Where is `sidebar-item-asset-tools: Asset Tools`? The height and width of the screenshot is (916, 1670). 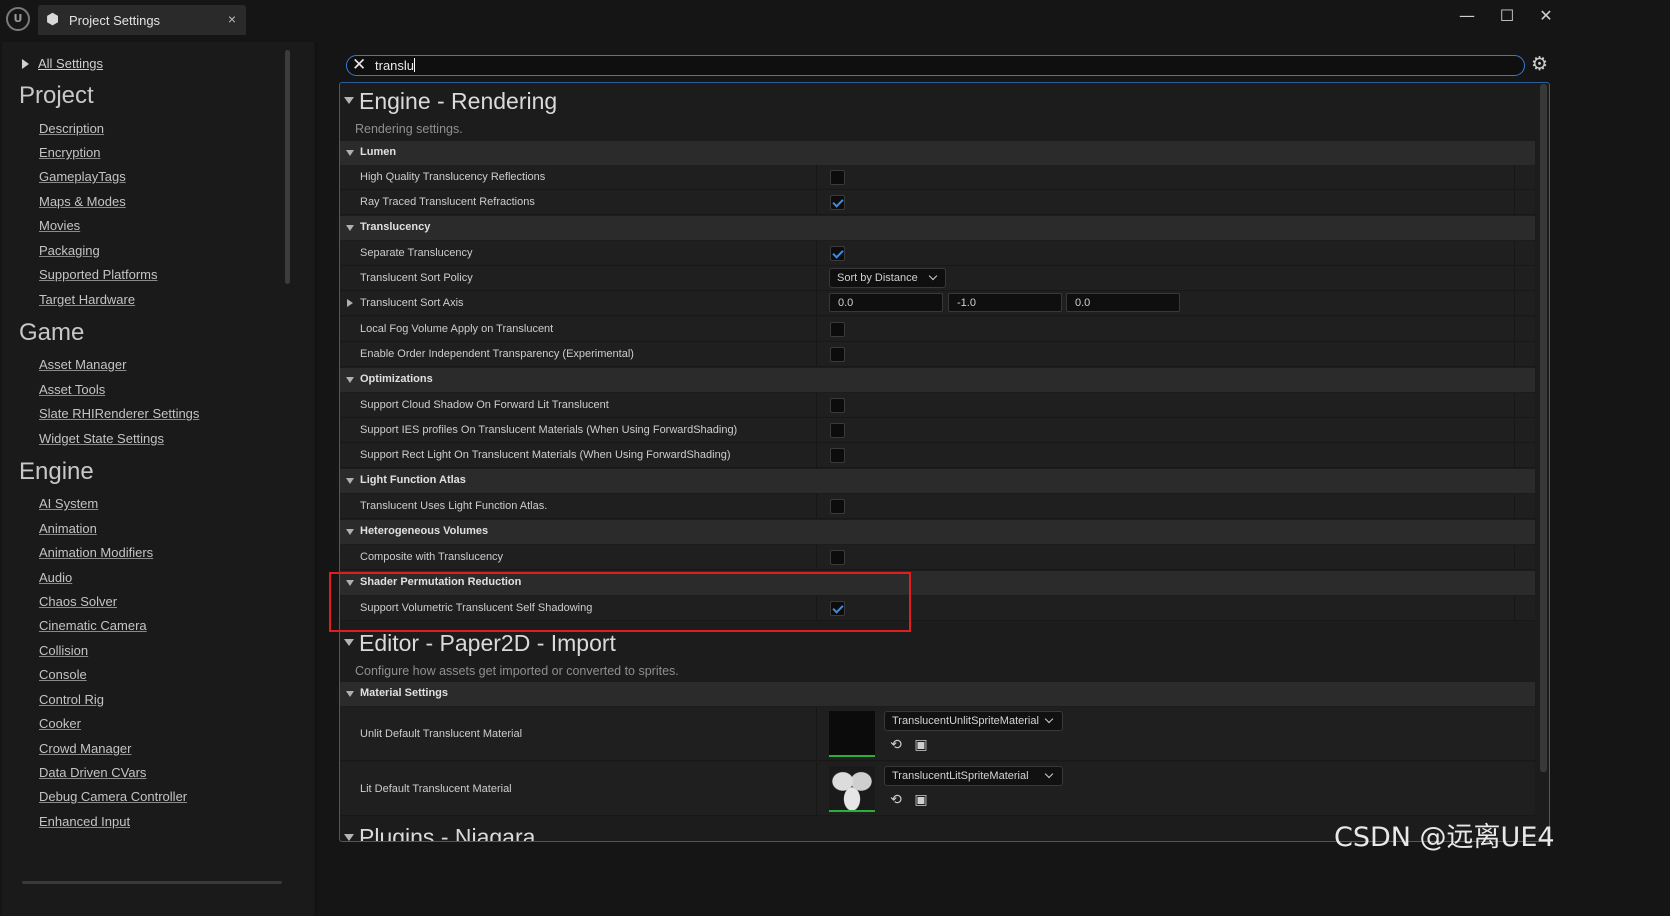
sidebar-item-asset-tools: Asset Tools is located at coordinates (72, 389).